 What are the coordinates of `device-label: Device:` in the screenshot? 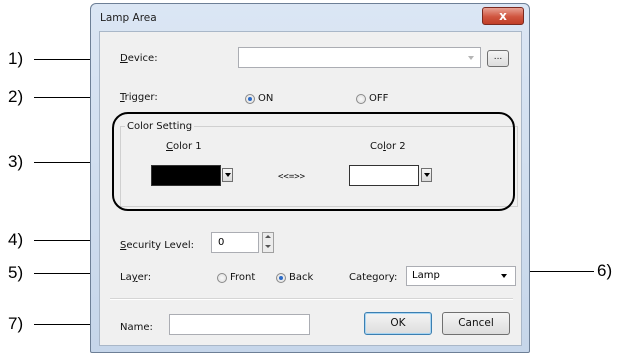 It's located at (139, 58).